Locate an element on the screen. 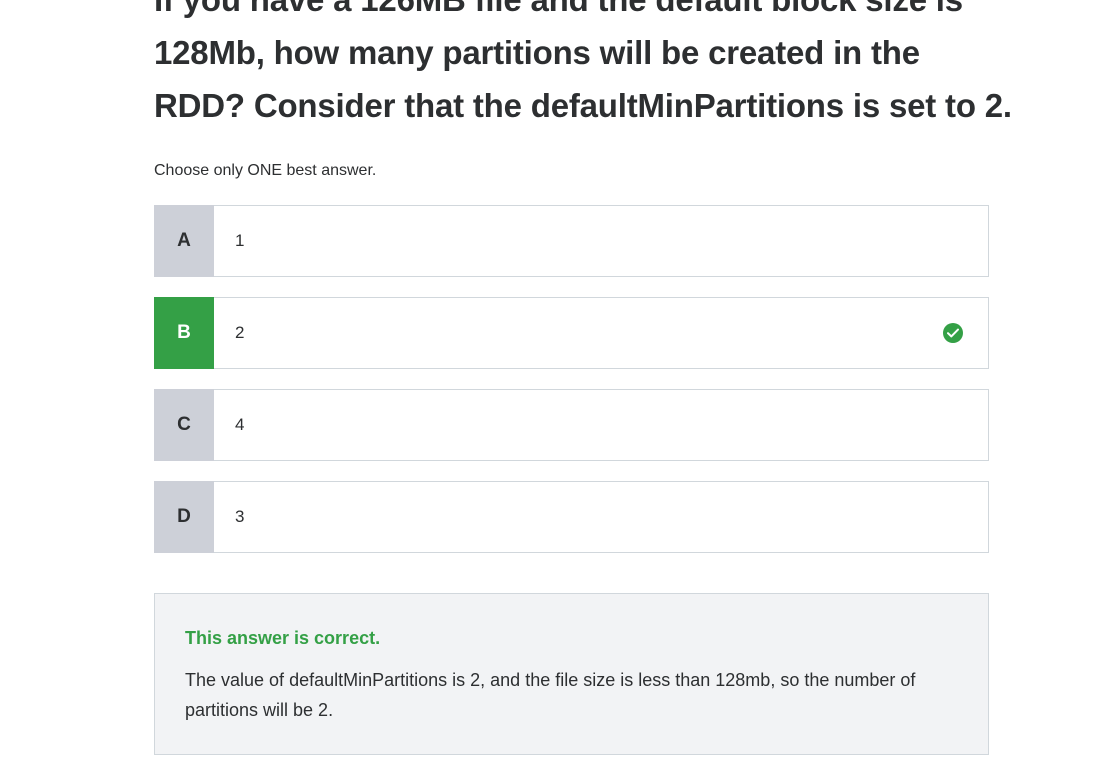  option-a: A 1 is located at coordinates (571, 241).